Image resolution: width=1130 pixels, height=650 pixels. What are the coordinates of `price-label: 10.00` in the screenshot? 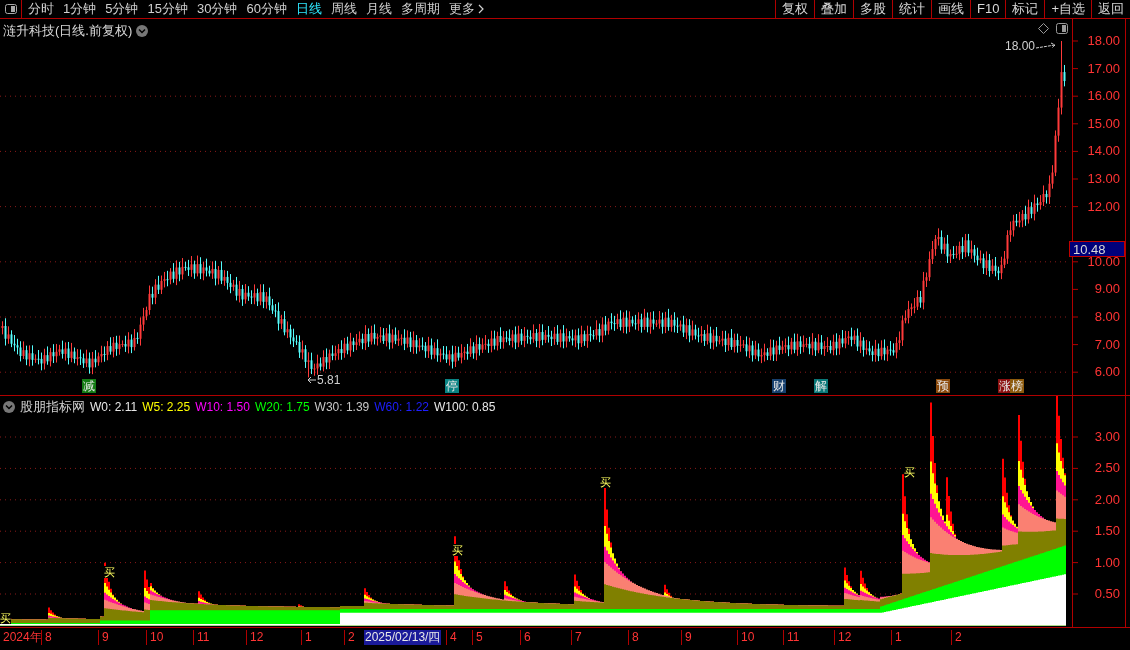 It's located at (1103, 261).